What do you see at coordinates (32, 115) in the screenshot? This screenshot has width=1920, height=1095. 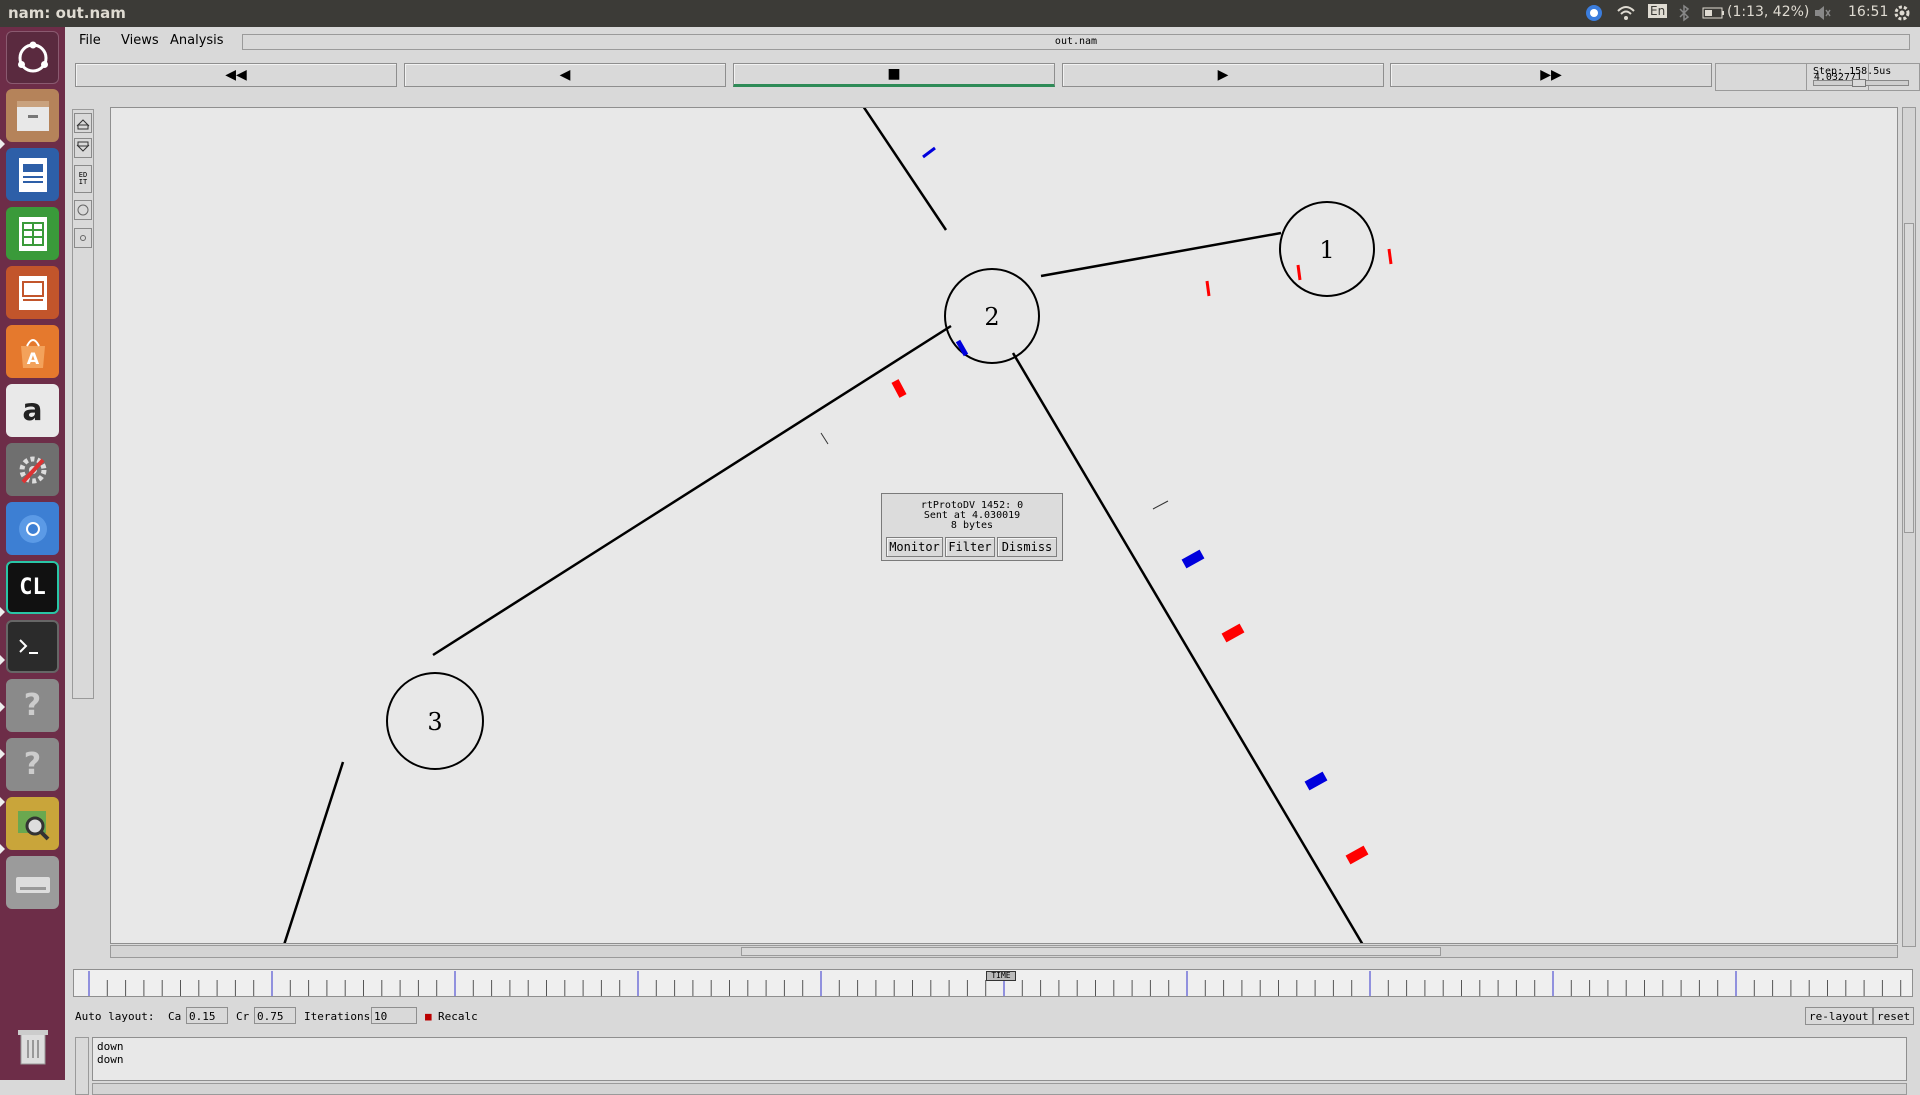 I see `files-icon` at bounding box center [32, 115].